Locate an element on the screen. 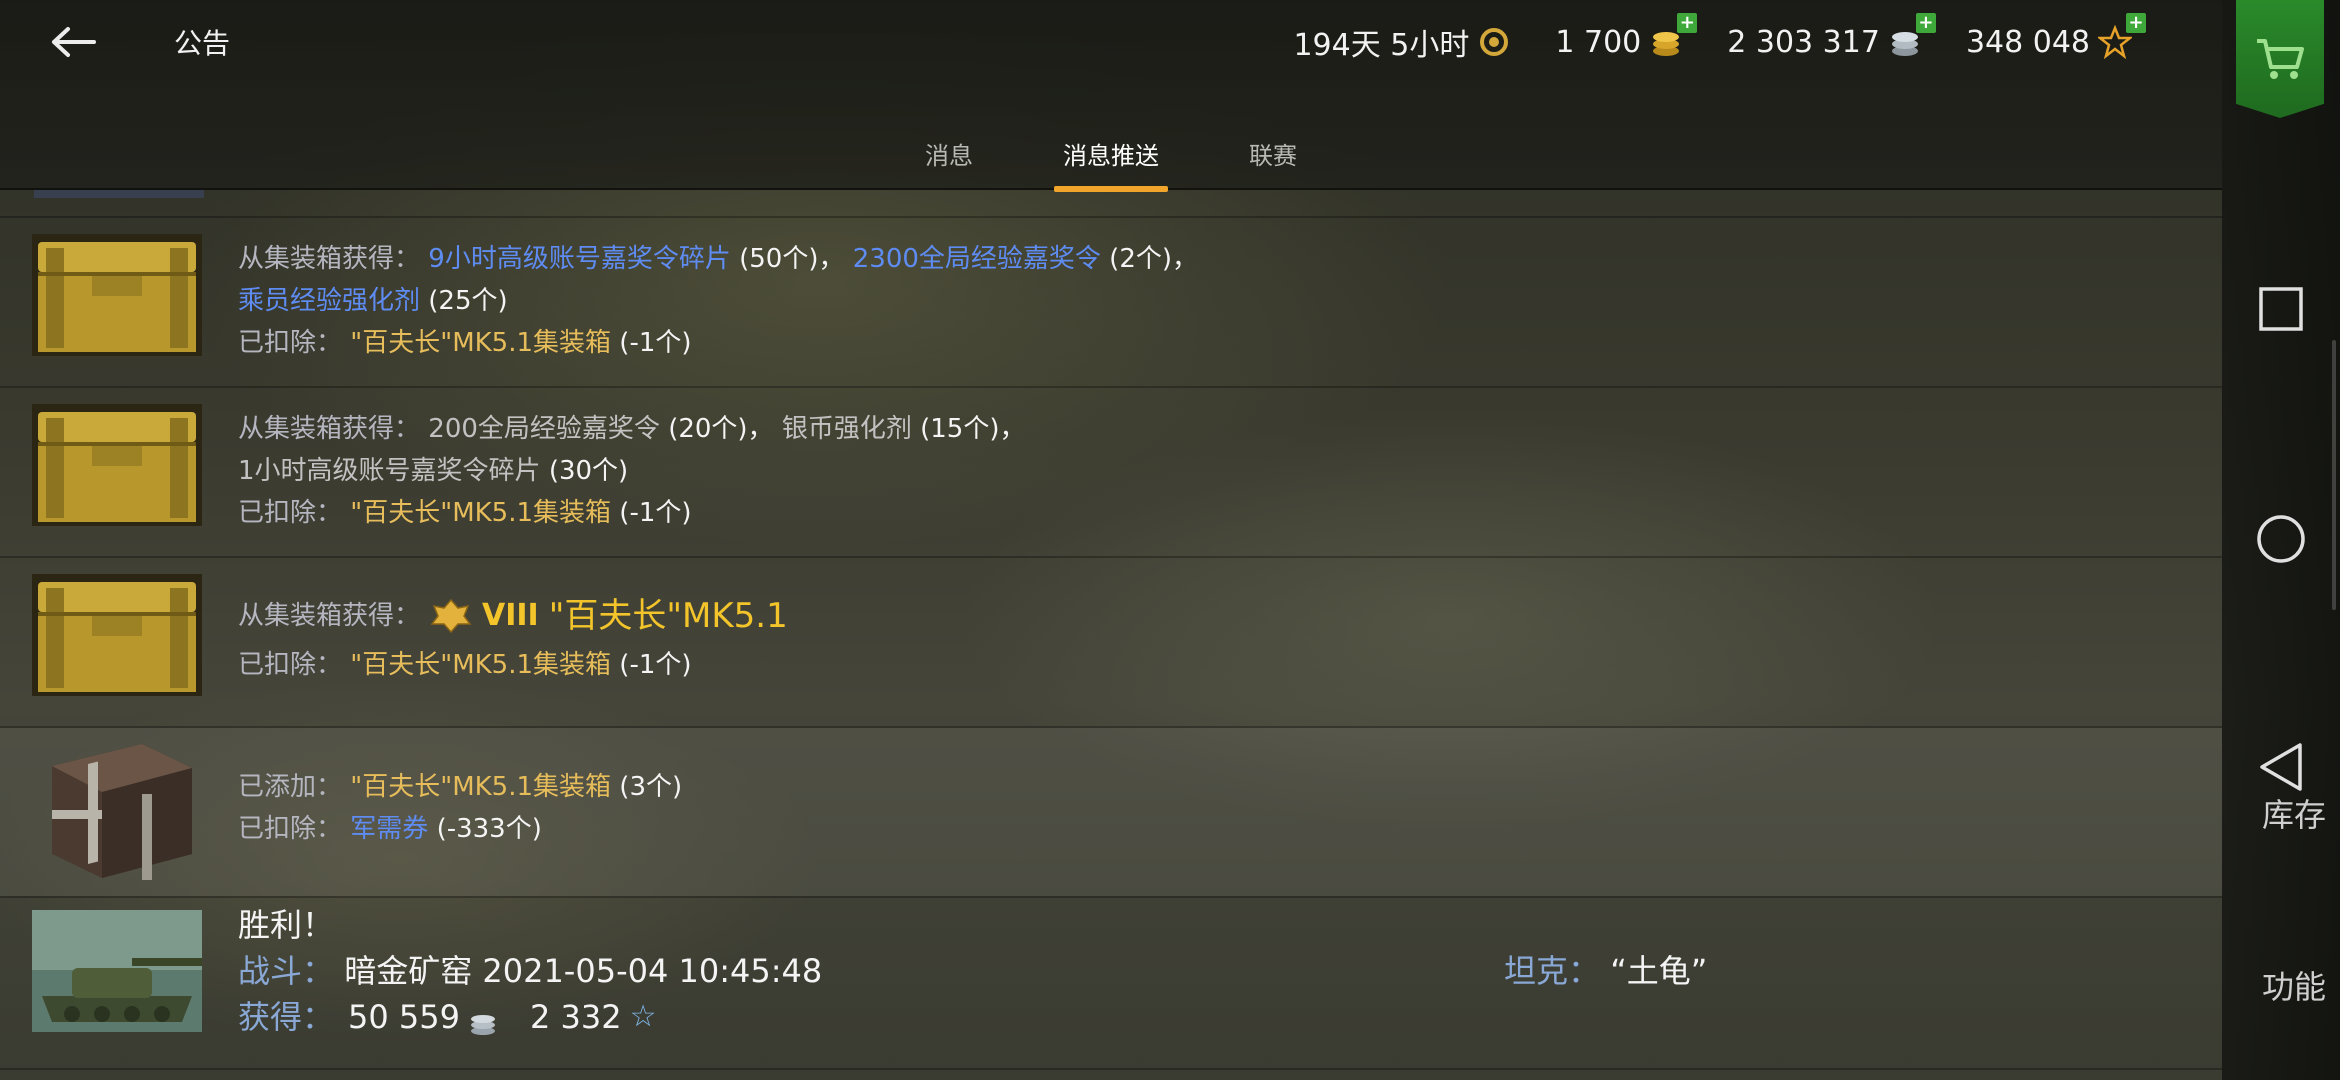  steel-container-icon is located at coordinates (117, 811).